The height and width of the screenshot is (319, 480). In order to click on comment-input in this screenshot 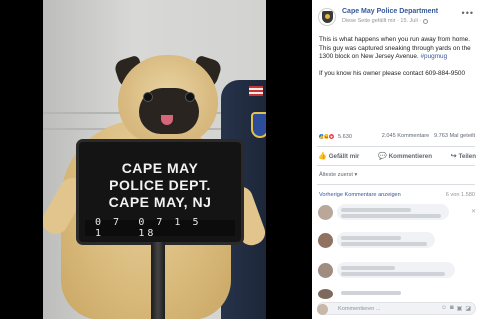, I will do `click(378, 309)`.